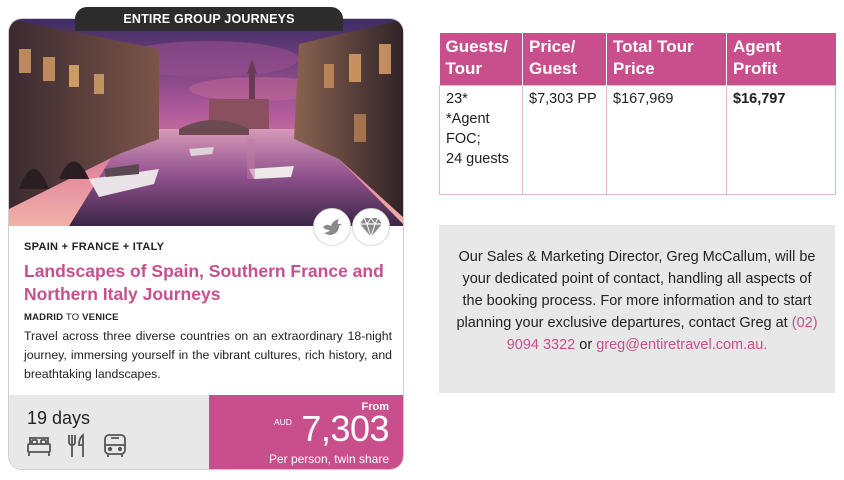 The image size is (844, 480). Describe the element at coordinates (564, 59) in the screenshot. I see `header-price-per-guest: Price/ Guest` at that location.